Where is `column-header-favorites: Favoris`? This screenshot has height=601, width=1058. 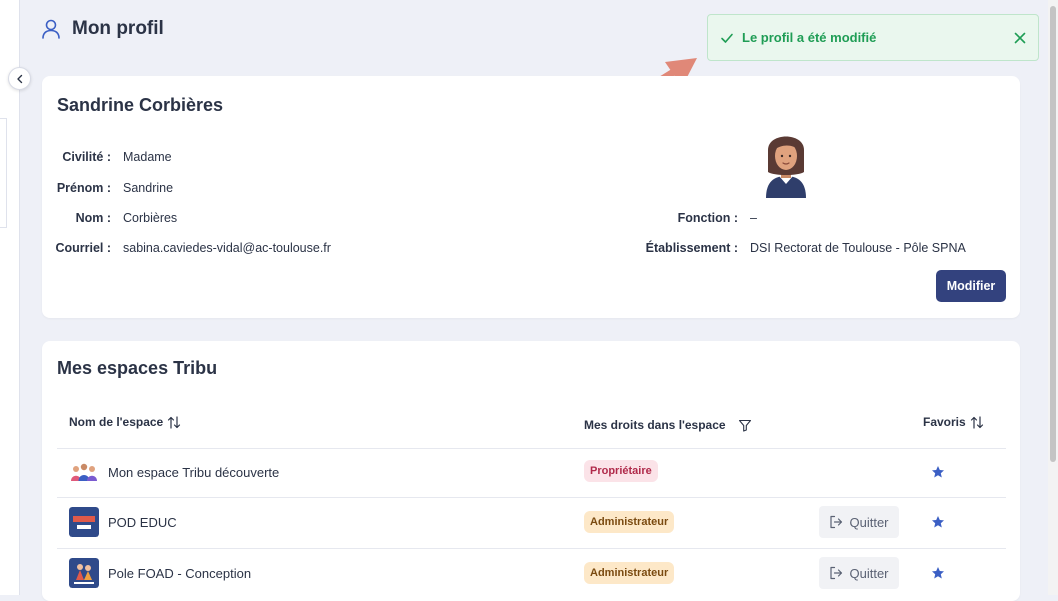
column-header-favorites: Favoris is located at coordinates (953, 422).